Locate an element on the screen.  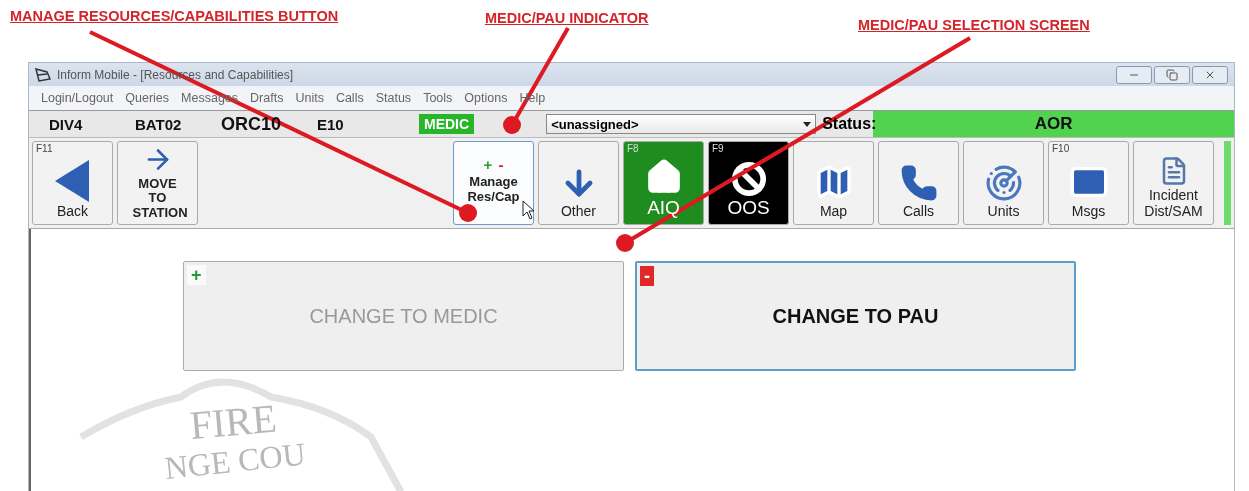
toolbar-button: Units is located at coordinates (1003, 183).